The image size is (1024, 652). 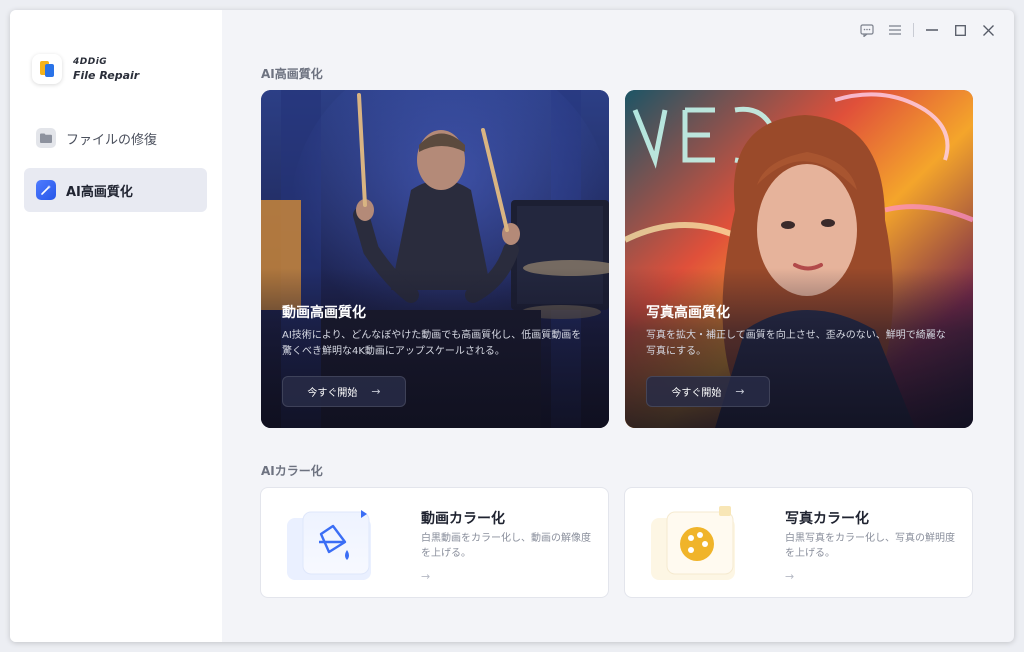 What do you see at coordinates (867, 30) in the screenshot?
I see `feedback-icon` at bounding box center [867, 30].